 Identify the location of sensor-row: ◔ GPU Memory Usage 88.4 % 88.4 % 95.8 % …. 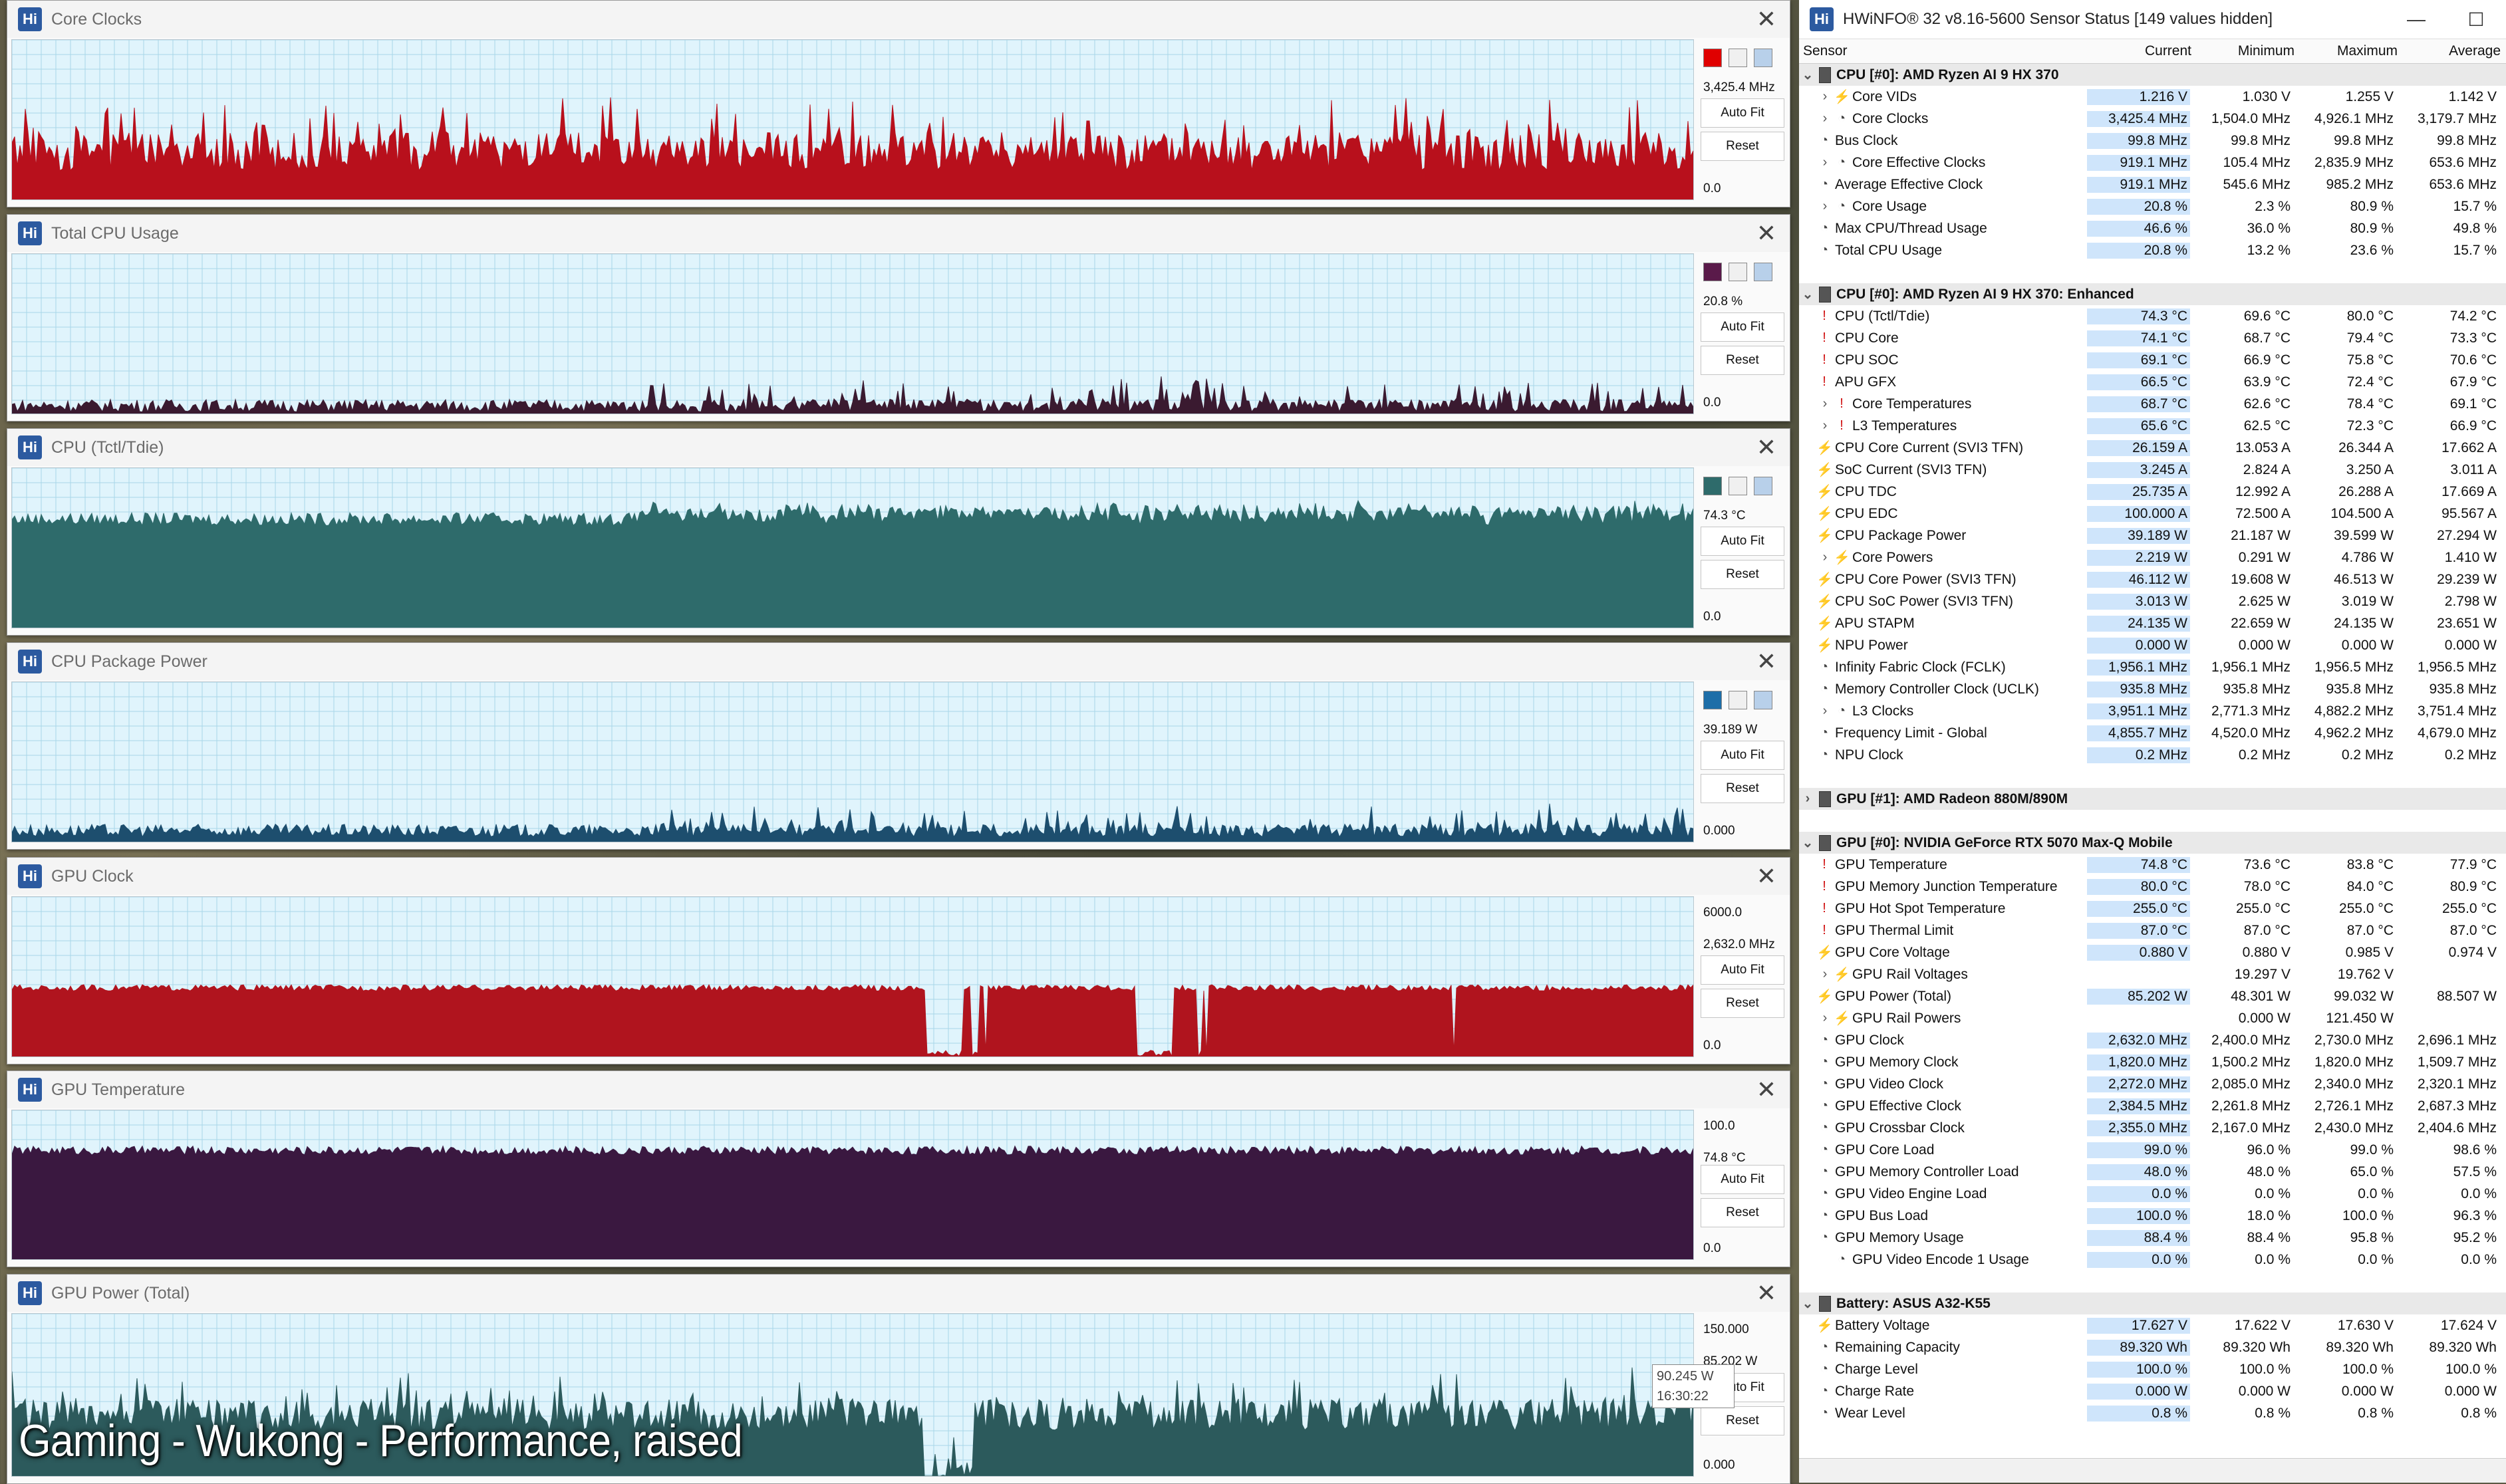
(2152, 1238).